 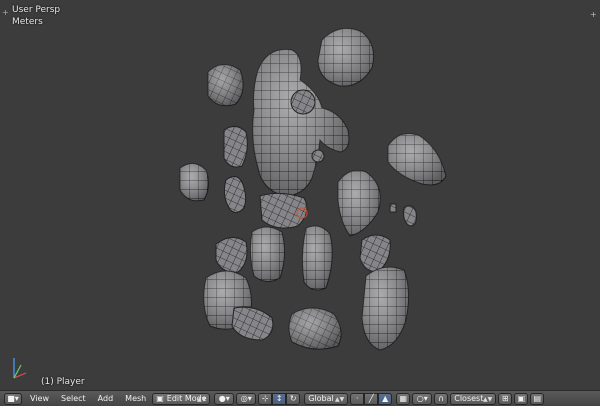 What do you see at coordinates (441, 398) in the screenshot?
I see `magnet-icon: ∩` at bounding box center [441, 398].